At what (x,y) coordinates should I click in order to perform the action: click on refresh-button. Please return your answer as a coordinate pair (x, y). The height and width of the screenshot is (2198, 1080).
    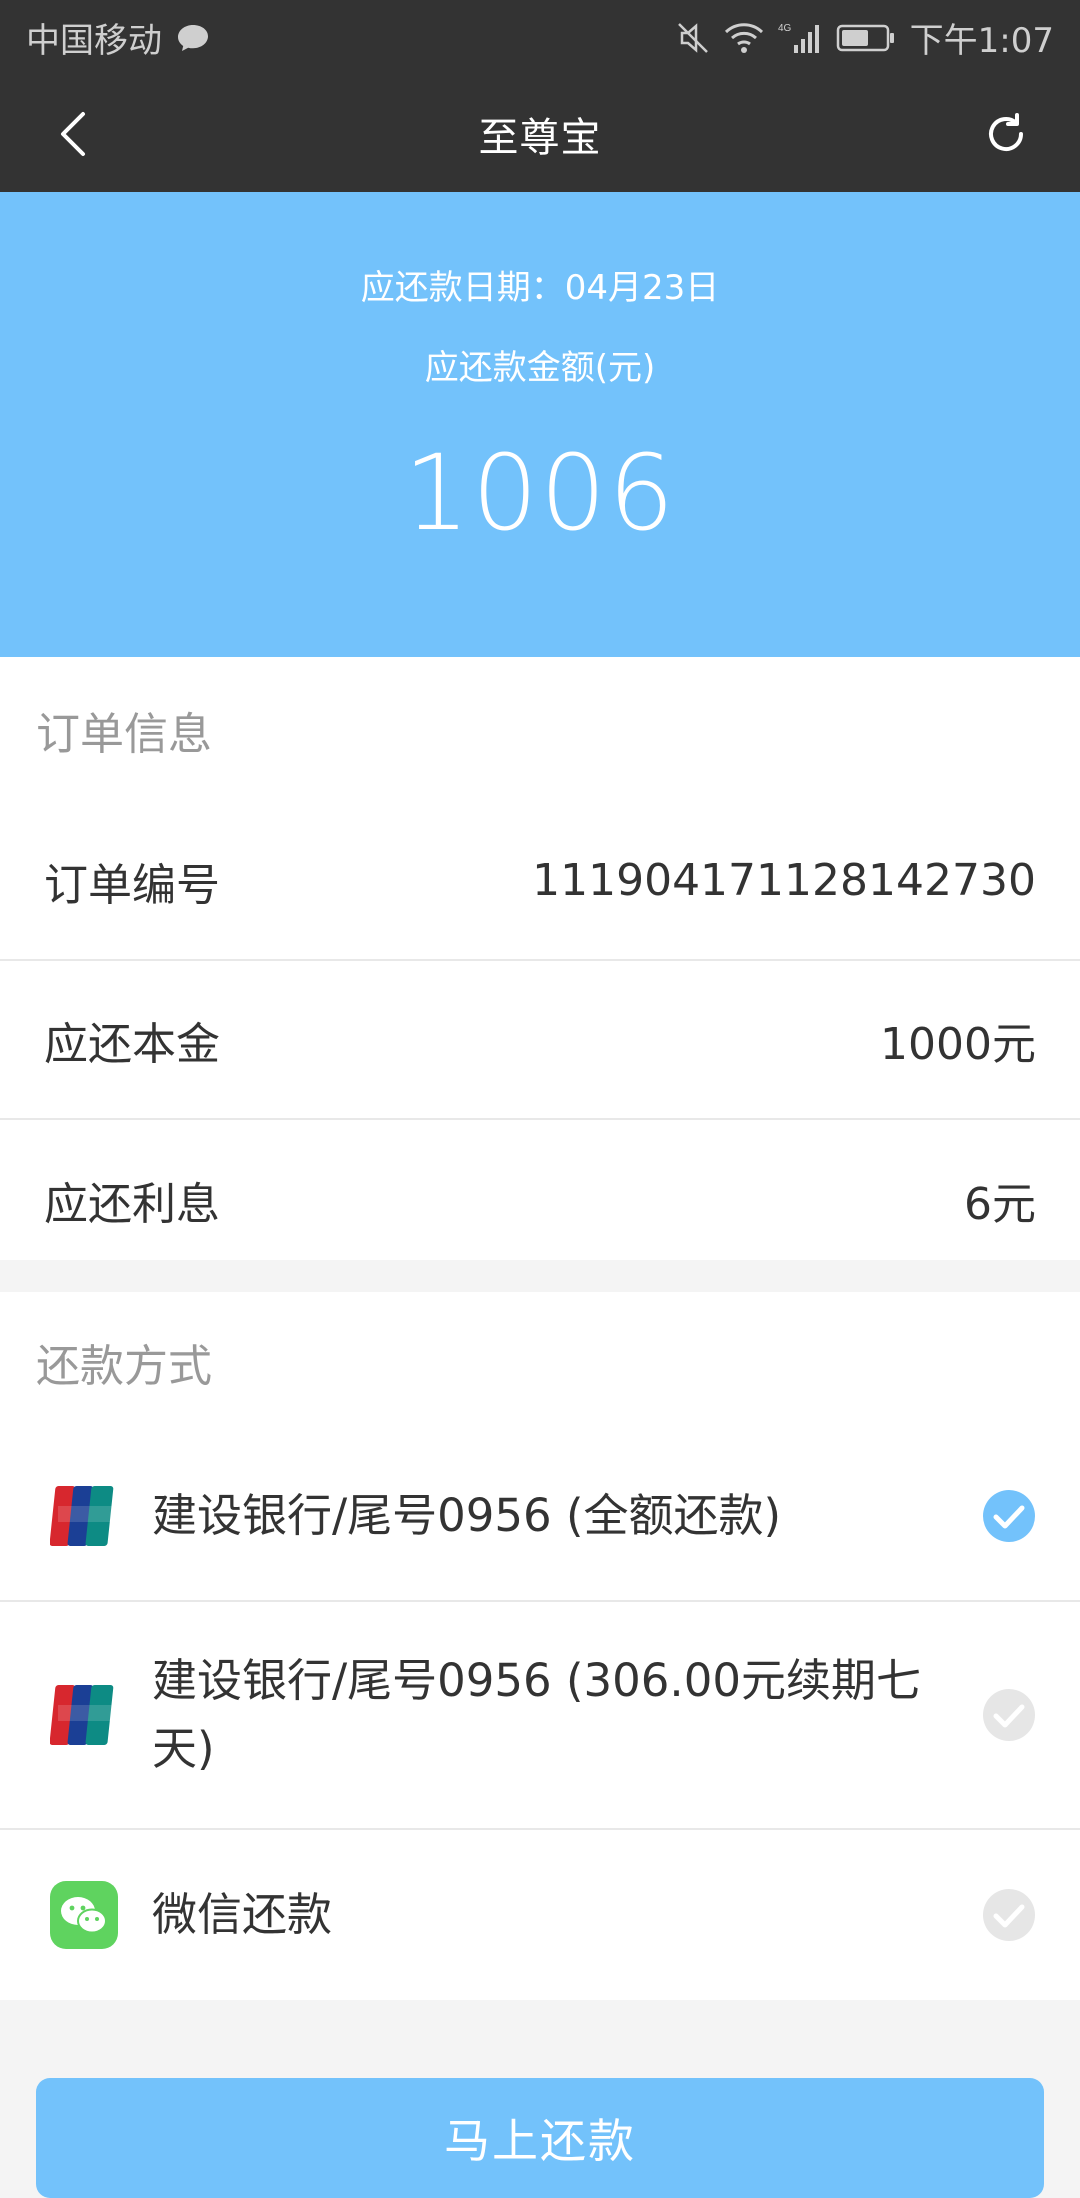
    Looking at the image, I should click on (1006, 134).